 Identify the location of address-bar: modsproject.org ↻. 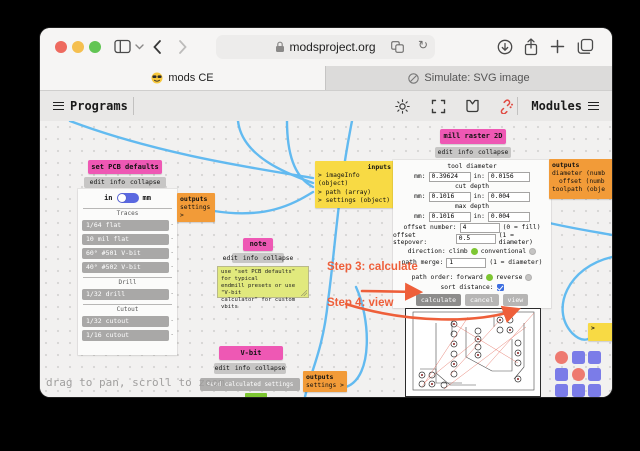
(325, 47).